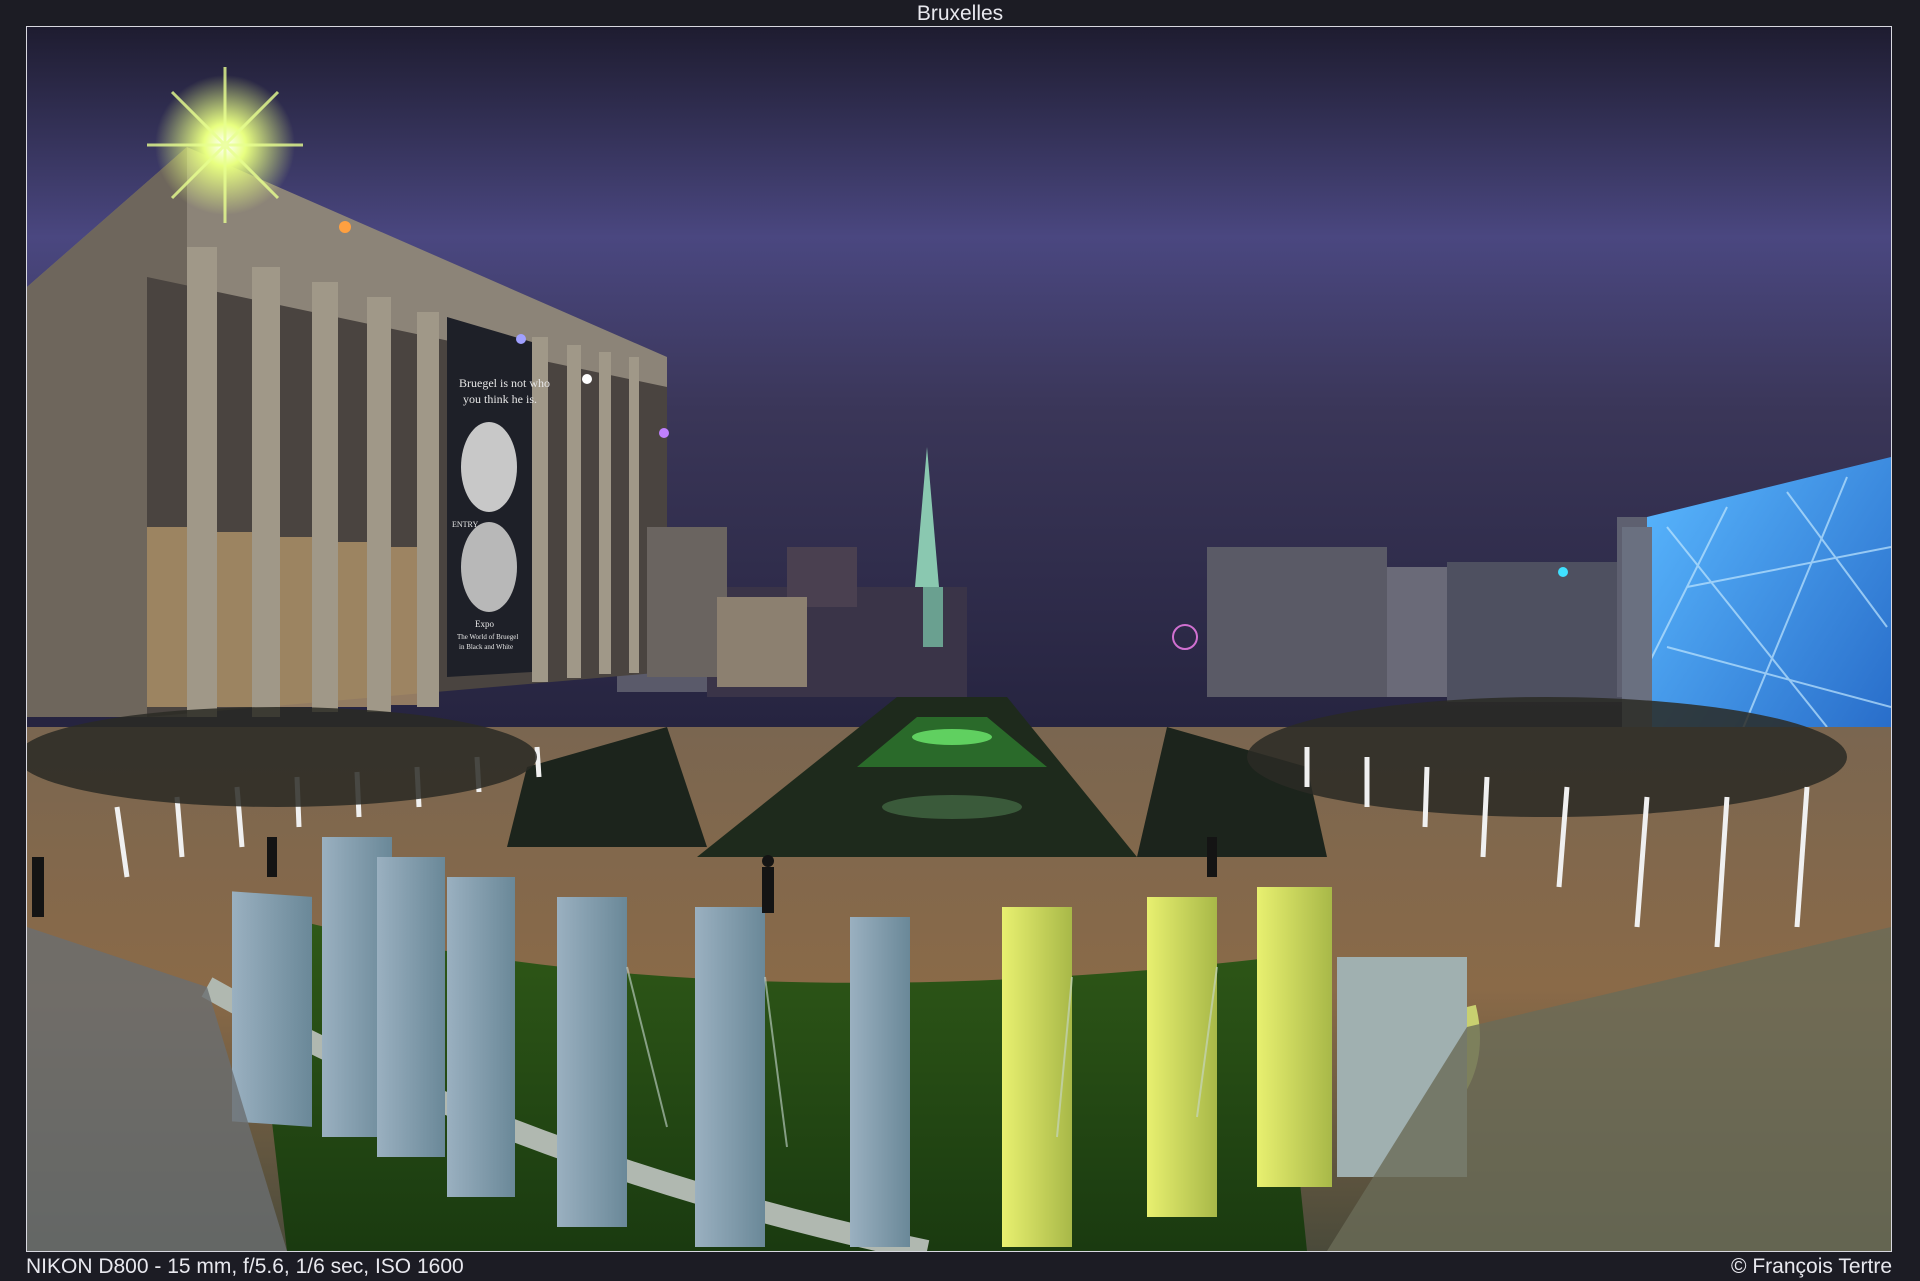  I want to click on banner-entry: ENTRY, so click(465, 524).